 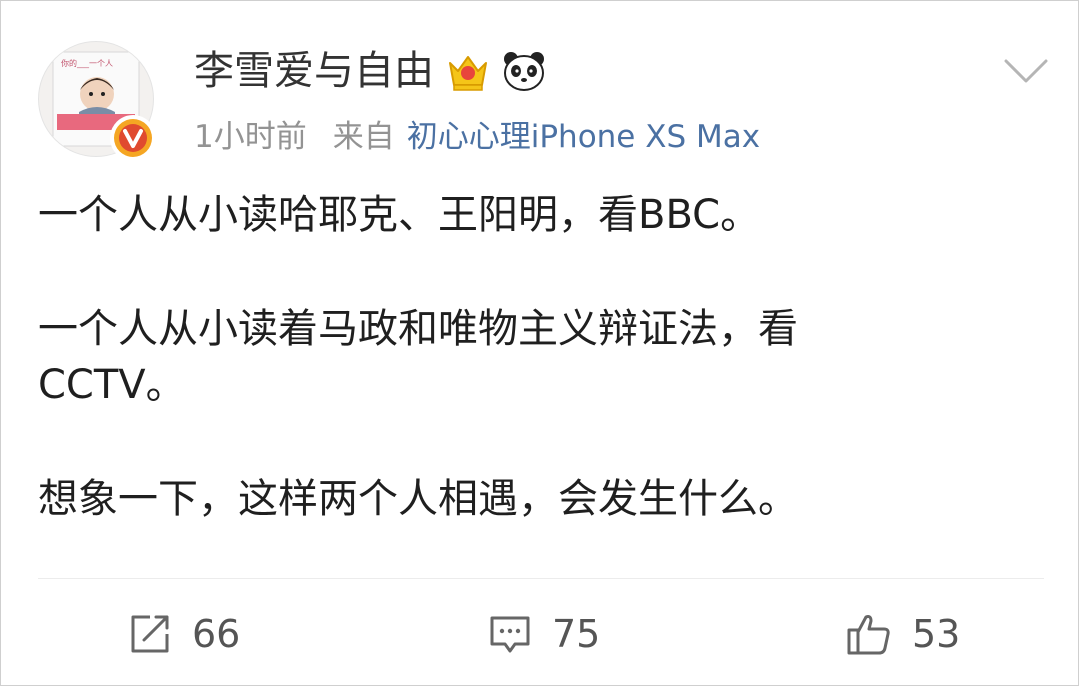 I want to click on post-meta: 1小时前 来自 初心心理iPhone XS Max, so click(x=477, y=137).